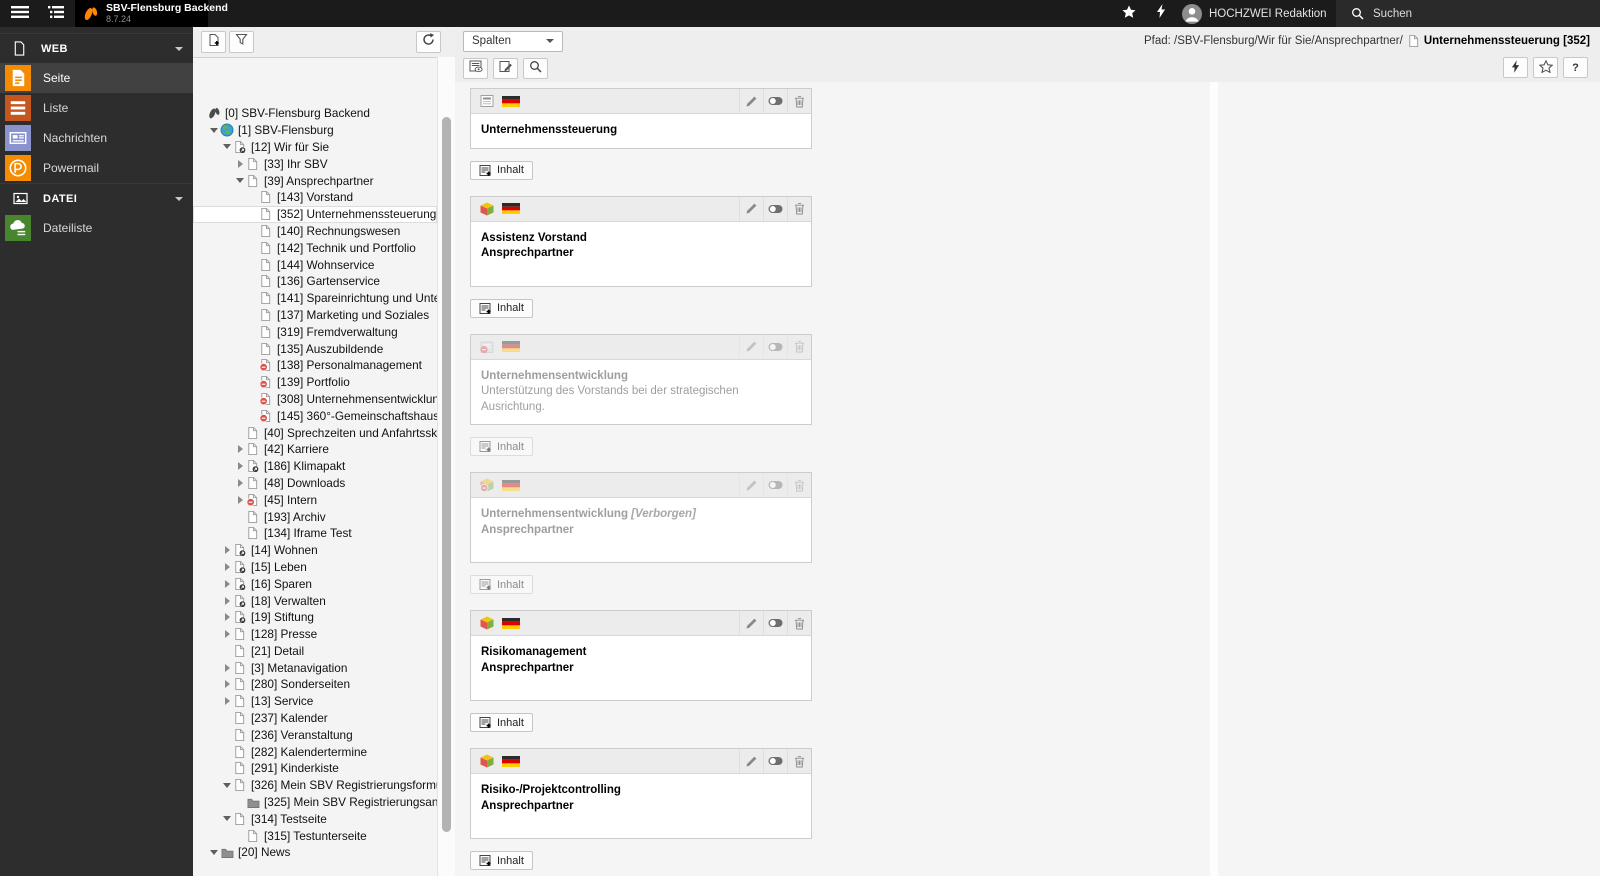 The image size is (1600, 876). Describe the element at coordinates (151, 13) in the screenshot. I see `app-logo-block: SBV-Flensburg Backend 8.7.24` at that location.